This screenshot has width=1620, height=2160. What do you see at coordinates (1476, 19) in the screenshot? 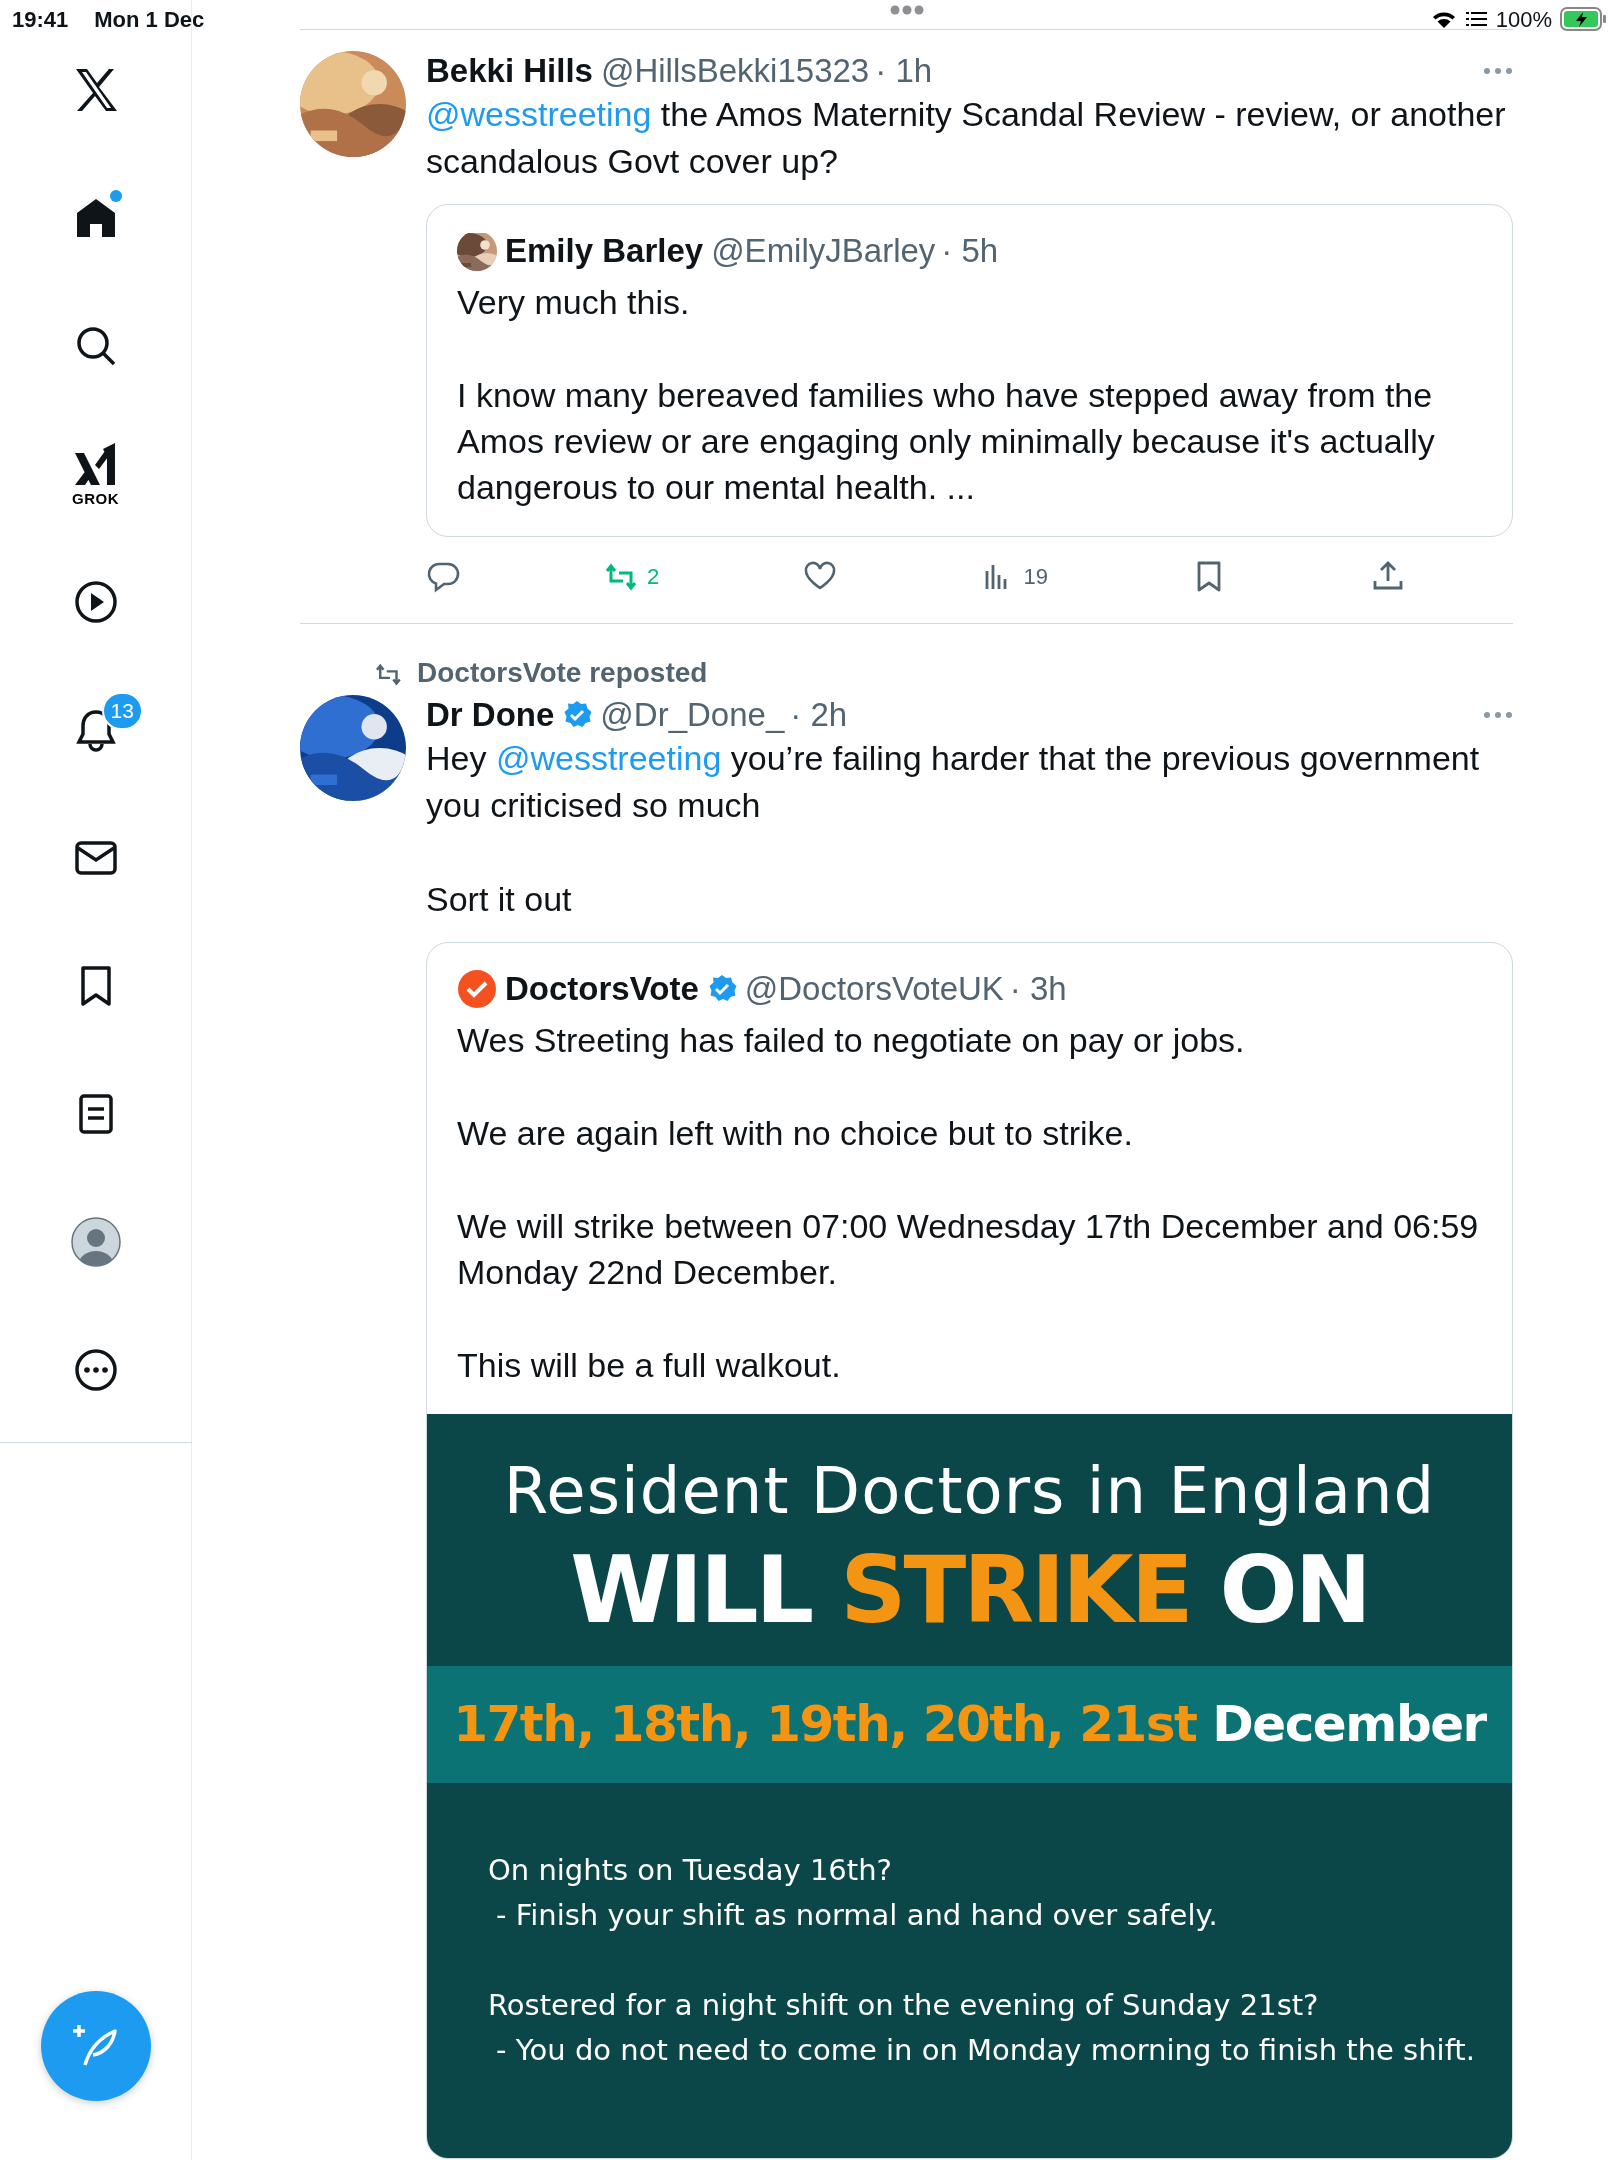
I see `list-icon` at bounding box center [1476, 19].